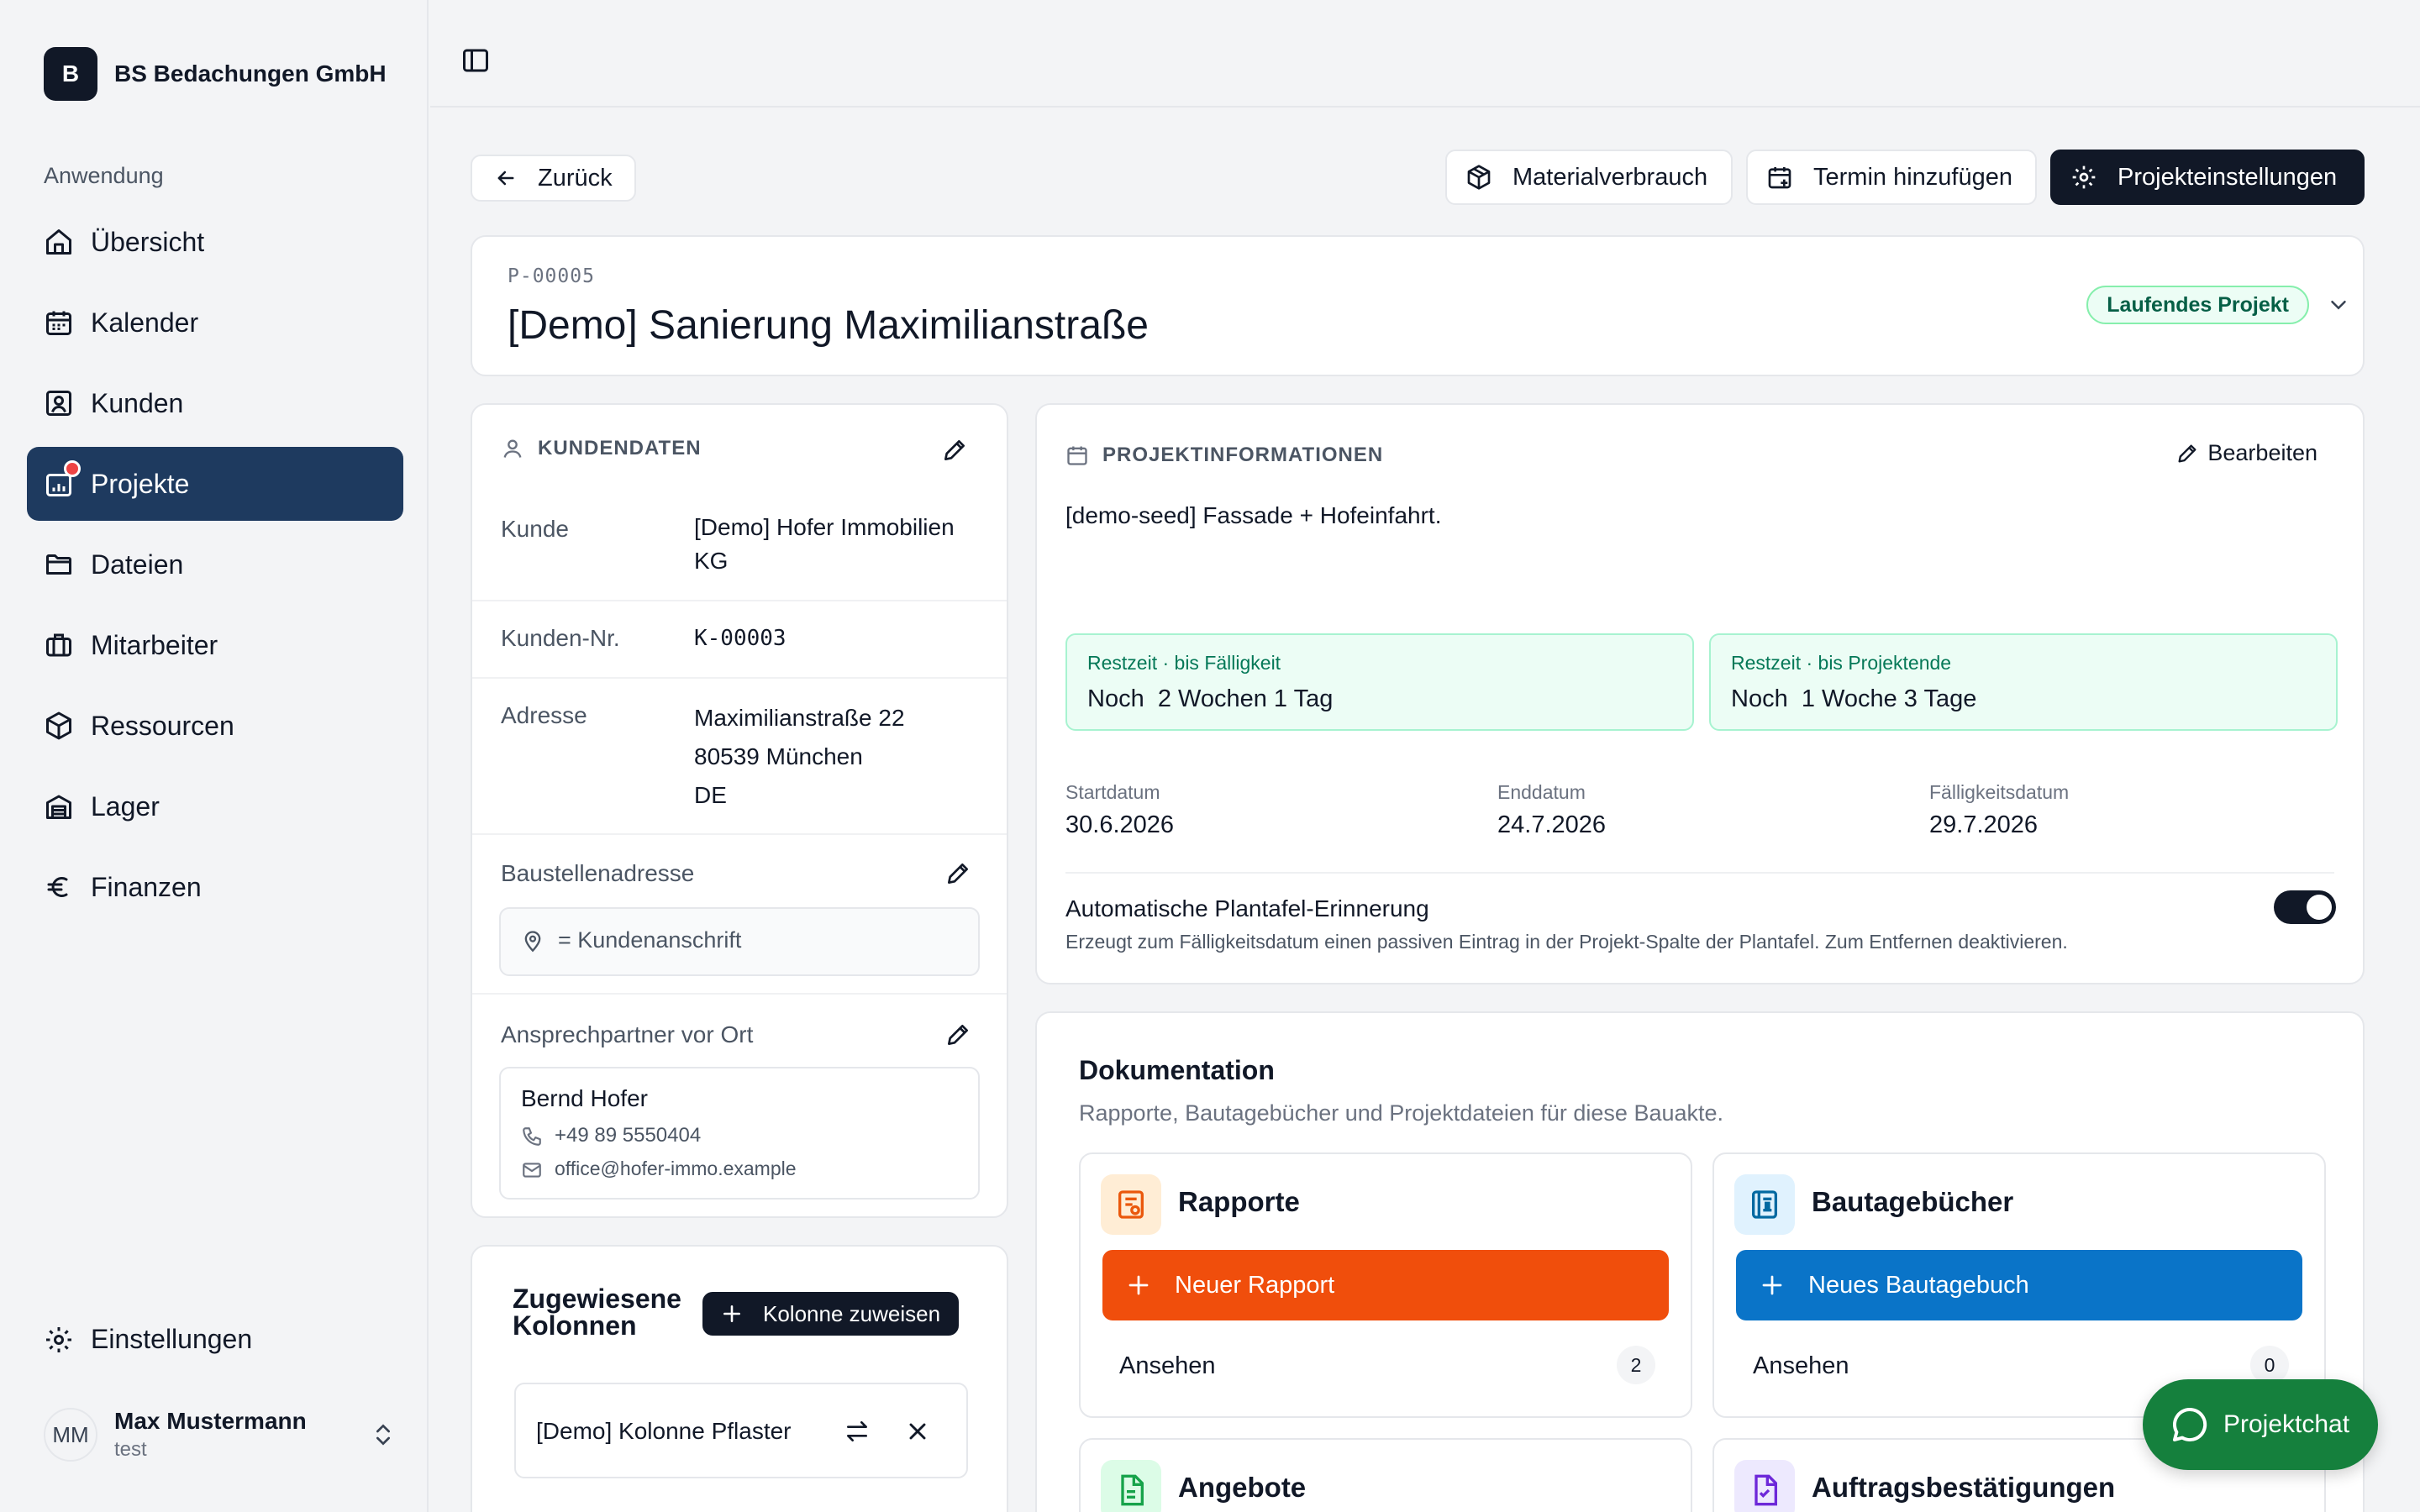 The image size is (2420, 1512). Describe the element at coordinates (58, 645) in the screenshot. I see `briefcase-icon` at that location.